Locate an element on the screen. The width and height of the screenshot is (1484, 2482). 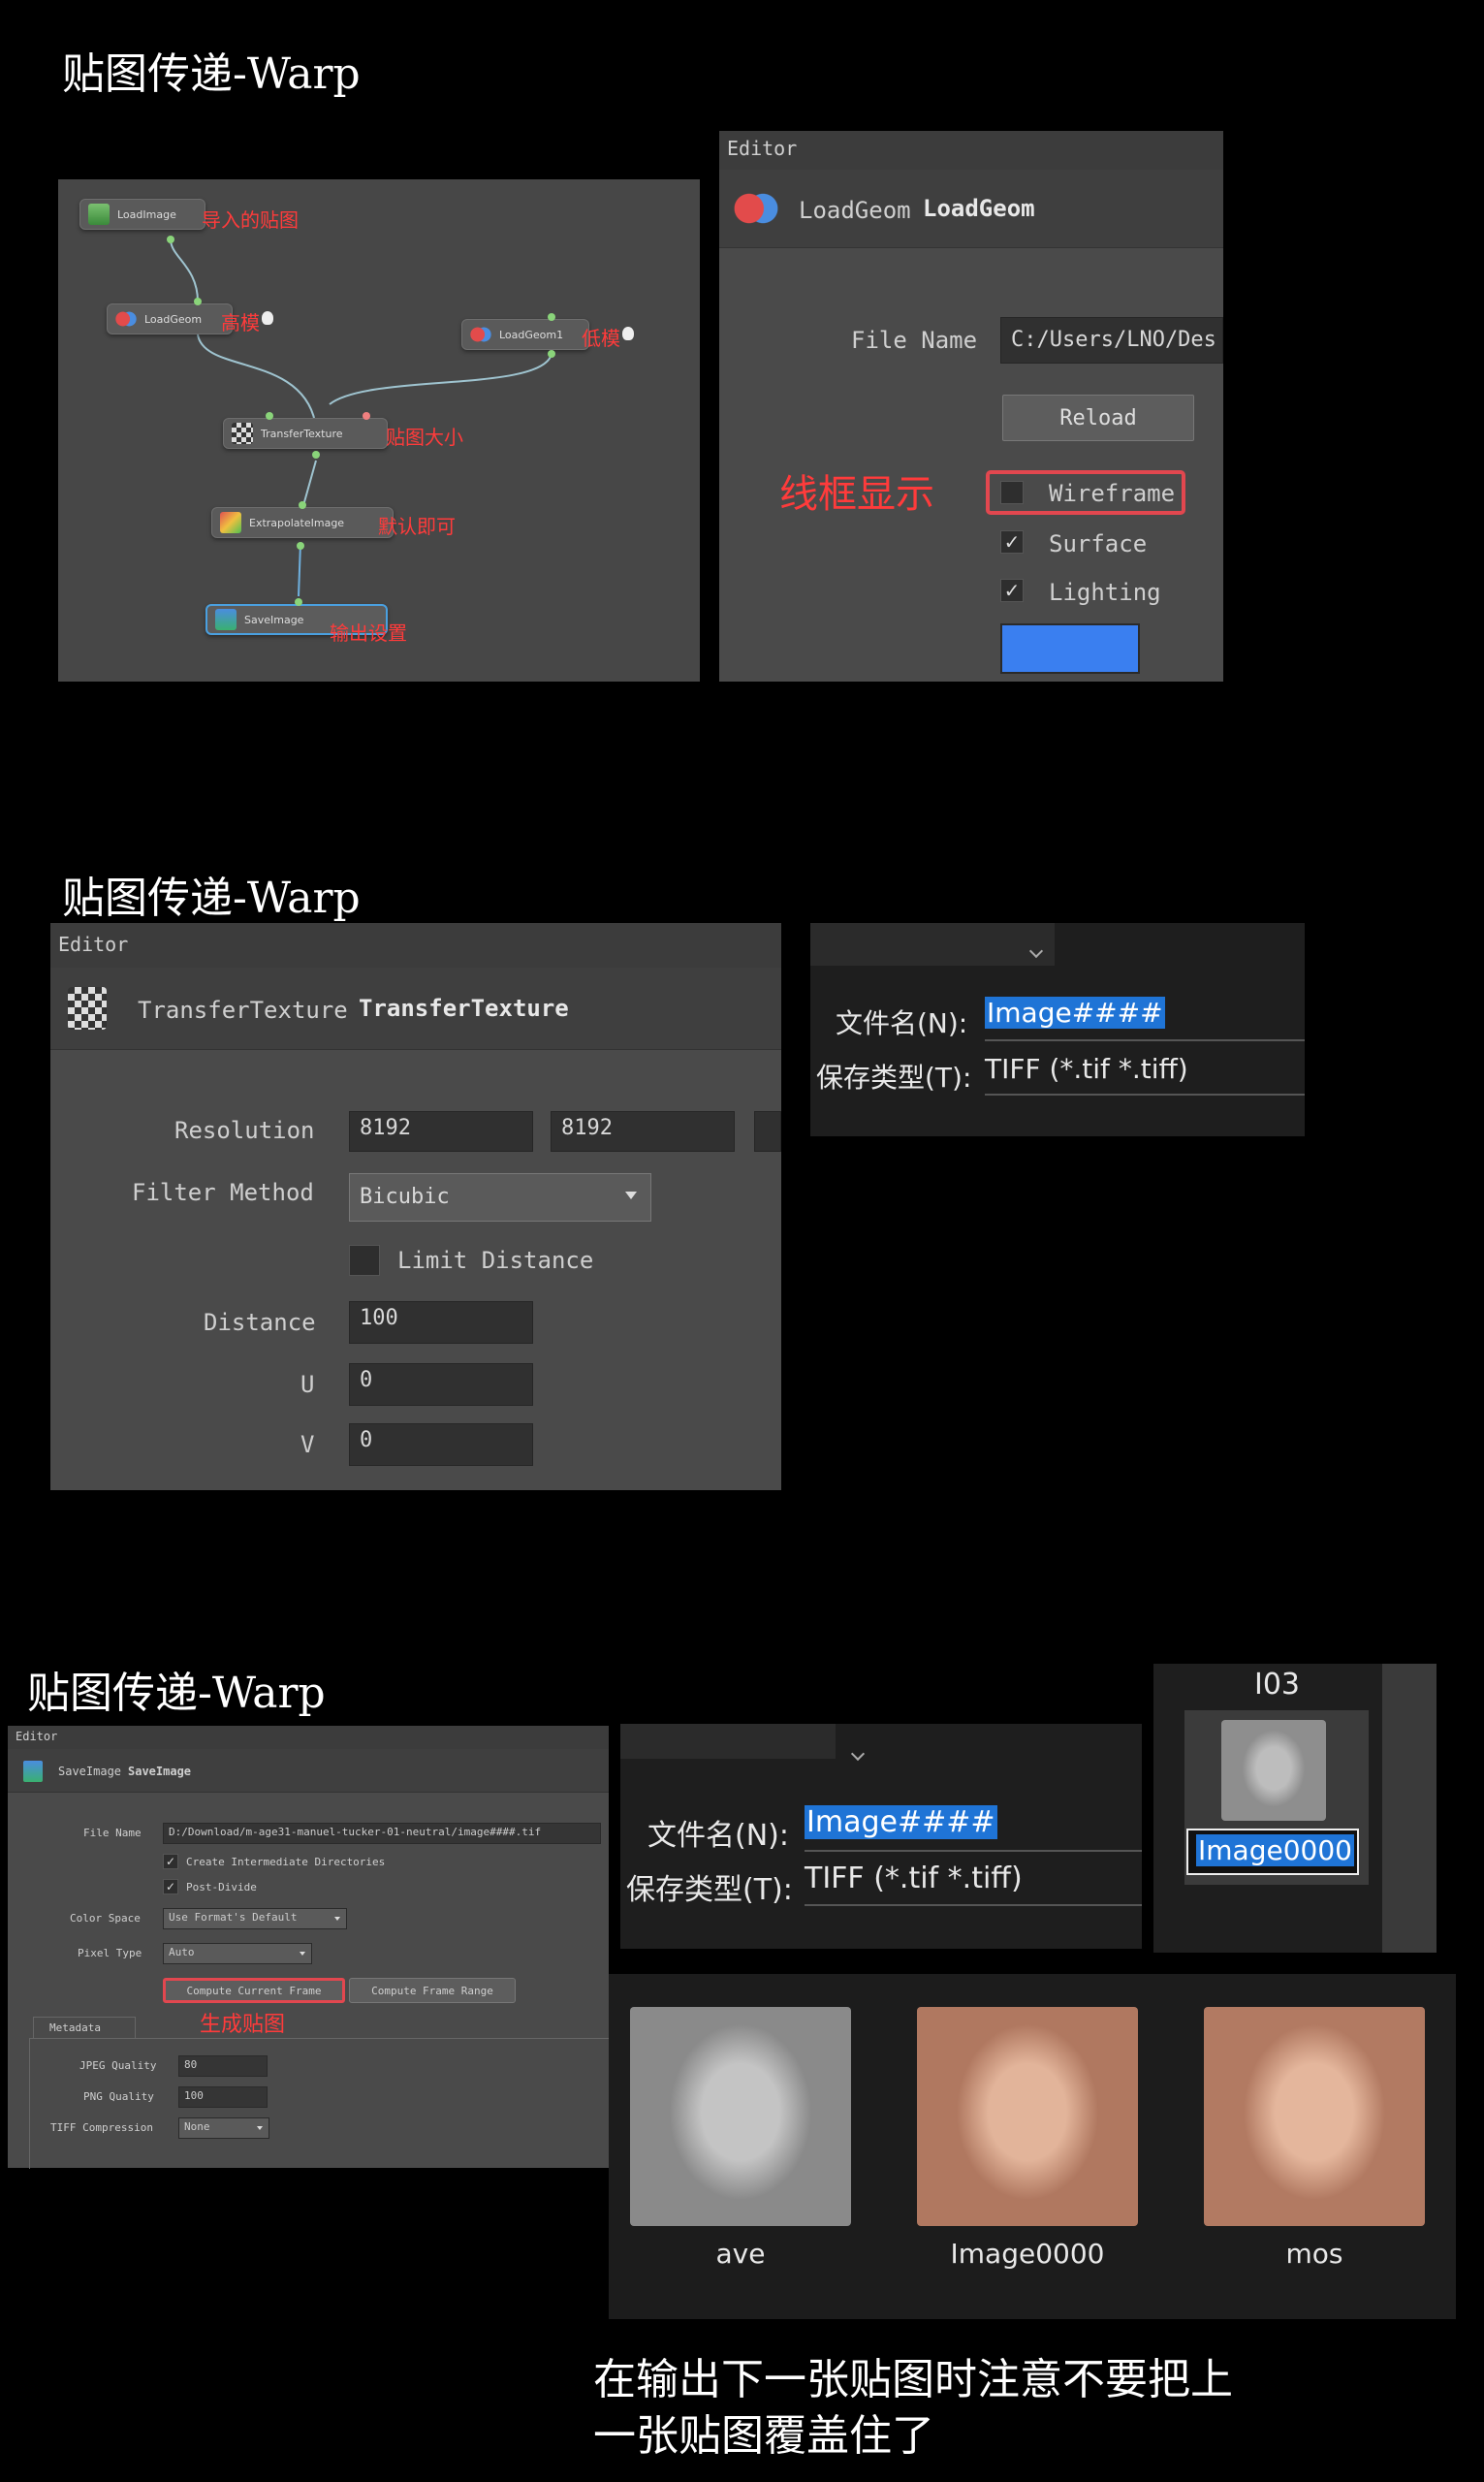
tab-metadata: Metadata is located at coordinates (84, 2028).